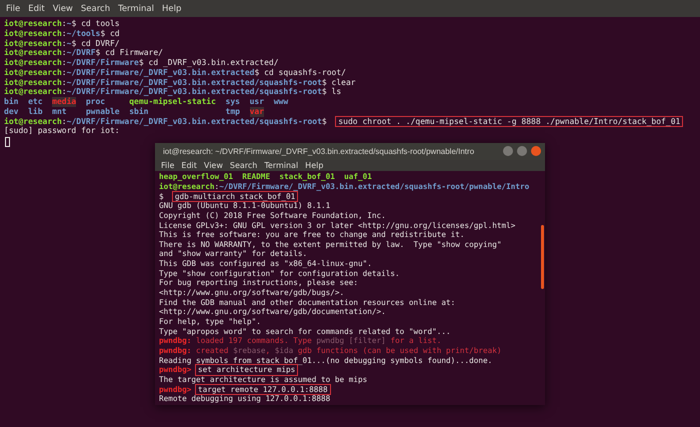  What do you see at coordinates (103, 111) in the screenshot?
I see `directory-name: pwnable` at bounding box center [103, 111].